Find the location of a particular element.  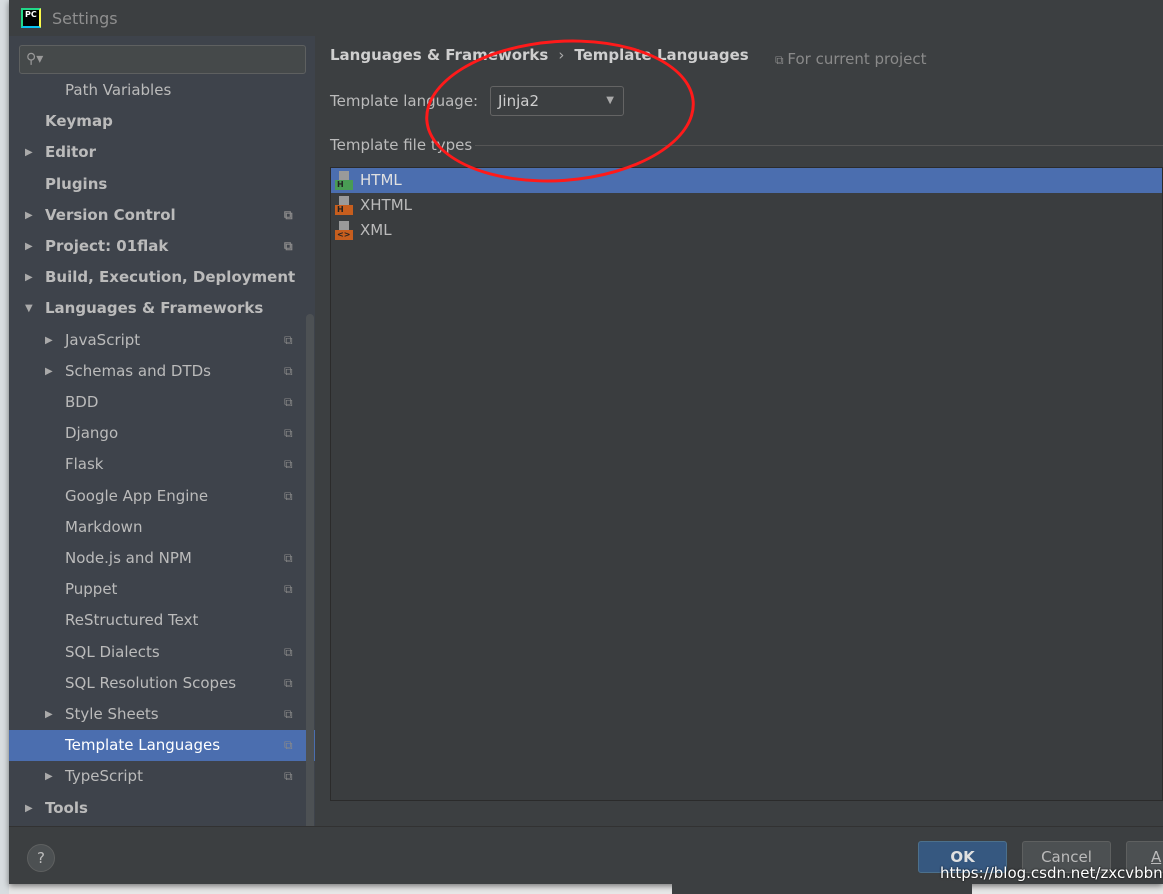

tree-item: ▶ TypeScript ⧉ is located at coordinates (162, 776).